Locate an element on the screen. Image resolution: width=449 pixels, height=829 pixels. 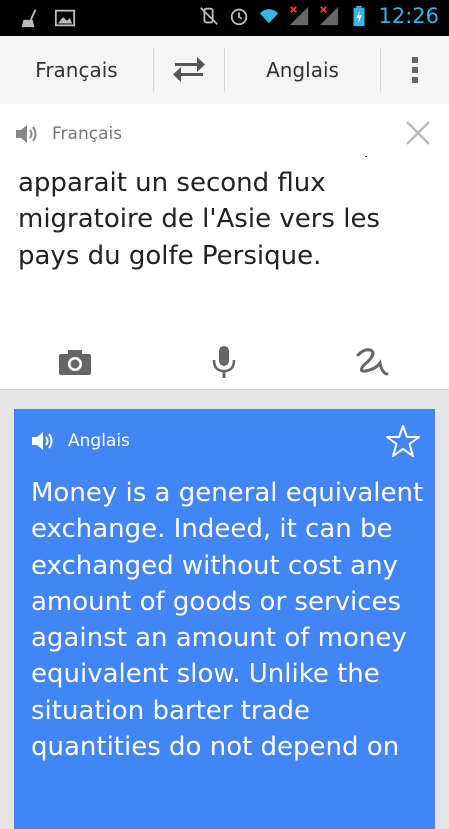
camera-button is located at coordinates (75, 362).